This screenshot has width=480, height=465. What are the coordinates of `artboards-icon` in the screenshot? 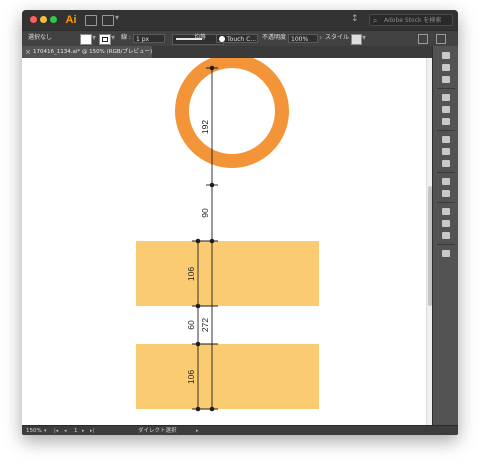 It's located at (446, 235).